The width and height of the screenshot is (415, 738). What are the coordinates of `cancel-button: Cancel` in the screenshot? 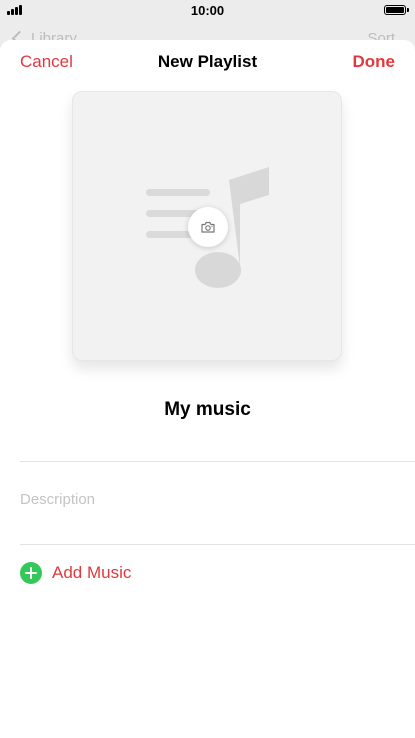 It's located at (46, 62).